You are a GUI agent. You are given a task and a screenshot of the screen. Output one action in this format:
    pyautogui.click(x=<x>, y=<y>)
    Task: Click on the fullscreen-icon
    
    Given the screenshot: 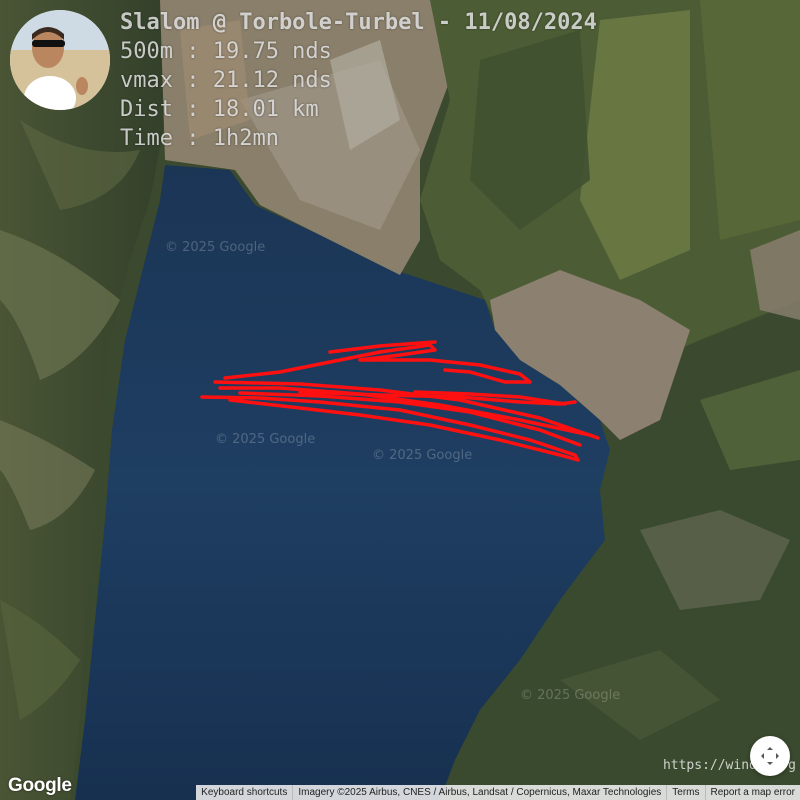 What is the action you would take?
    pyautogui.click(x=770, y=756)
    